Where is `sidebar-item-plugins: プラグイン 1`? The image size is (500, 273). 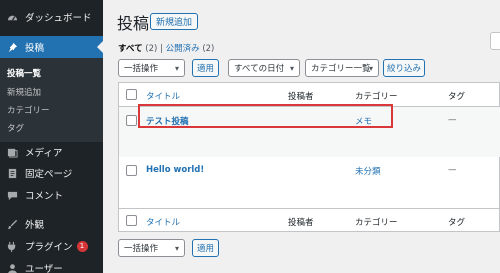
sidebar-item-plugins: プラグイン 1 is located at coordinates (51, 246).